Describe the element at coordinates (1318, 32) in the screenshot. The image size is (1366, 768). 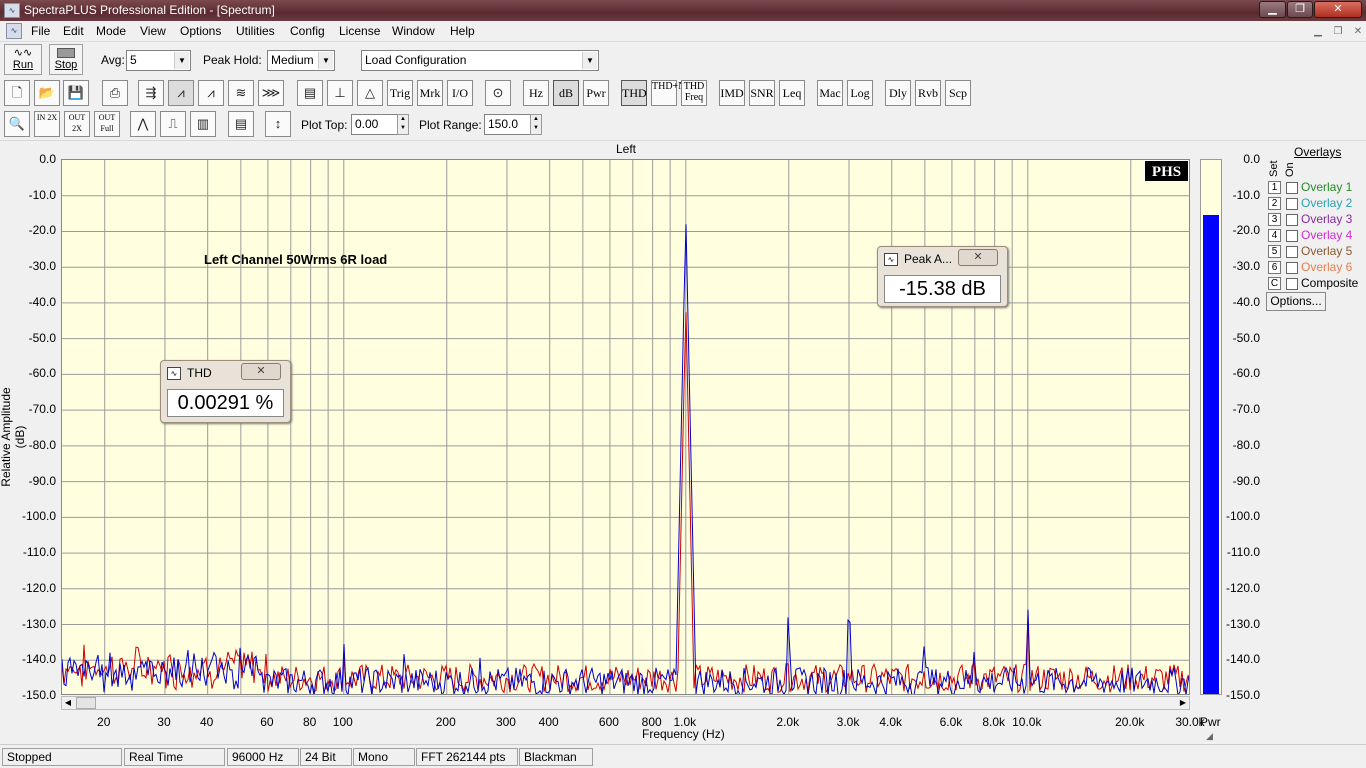
I see `mdi-minimize-icon: ▁` at that location.